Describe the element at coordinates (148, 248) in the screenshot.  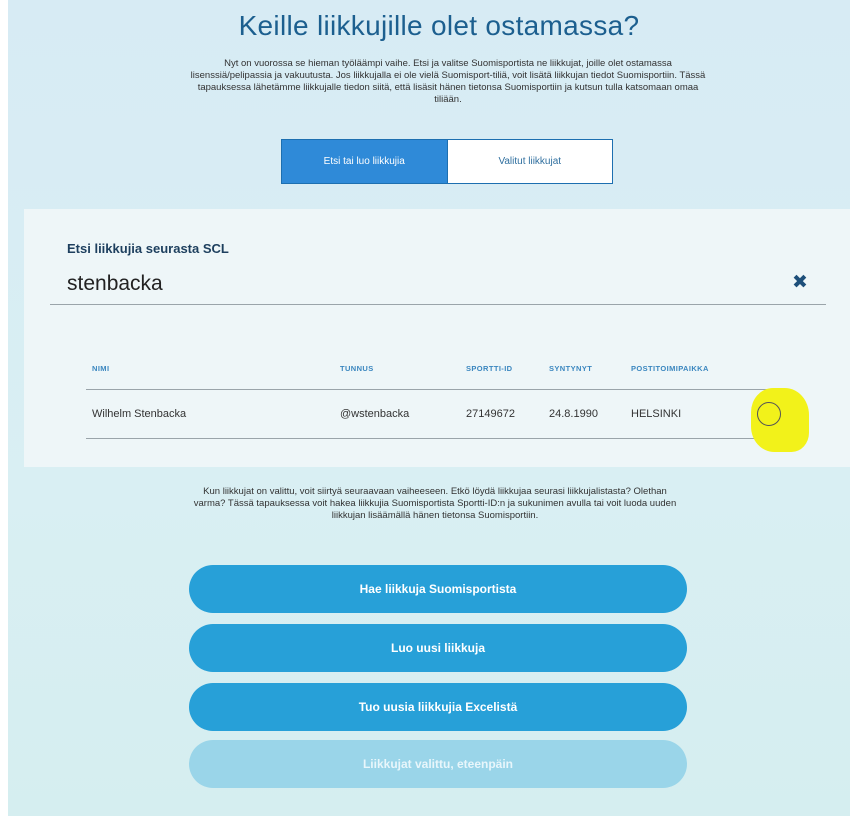
I see `search-label: Etsi liikkujia seurasta SCL` at that location.